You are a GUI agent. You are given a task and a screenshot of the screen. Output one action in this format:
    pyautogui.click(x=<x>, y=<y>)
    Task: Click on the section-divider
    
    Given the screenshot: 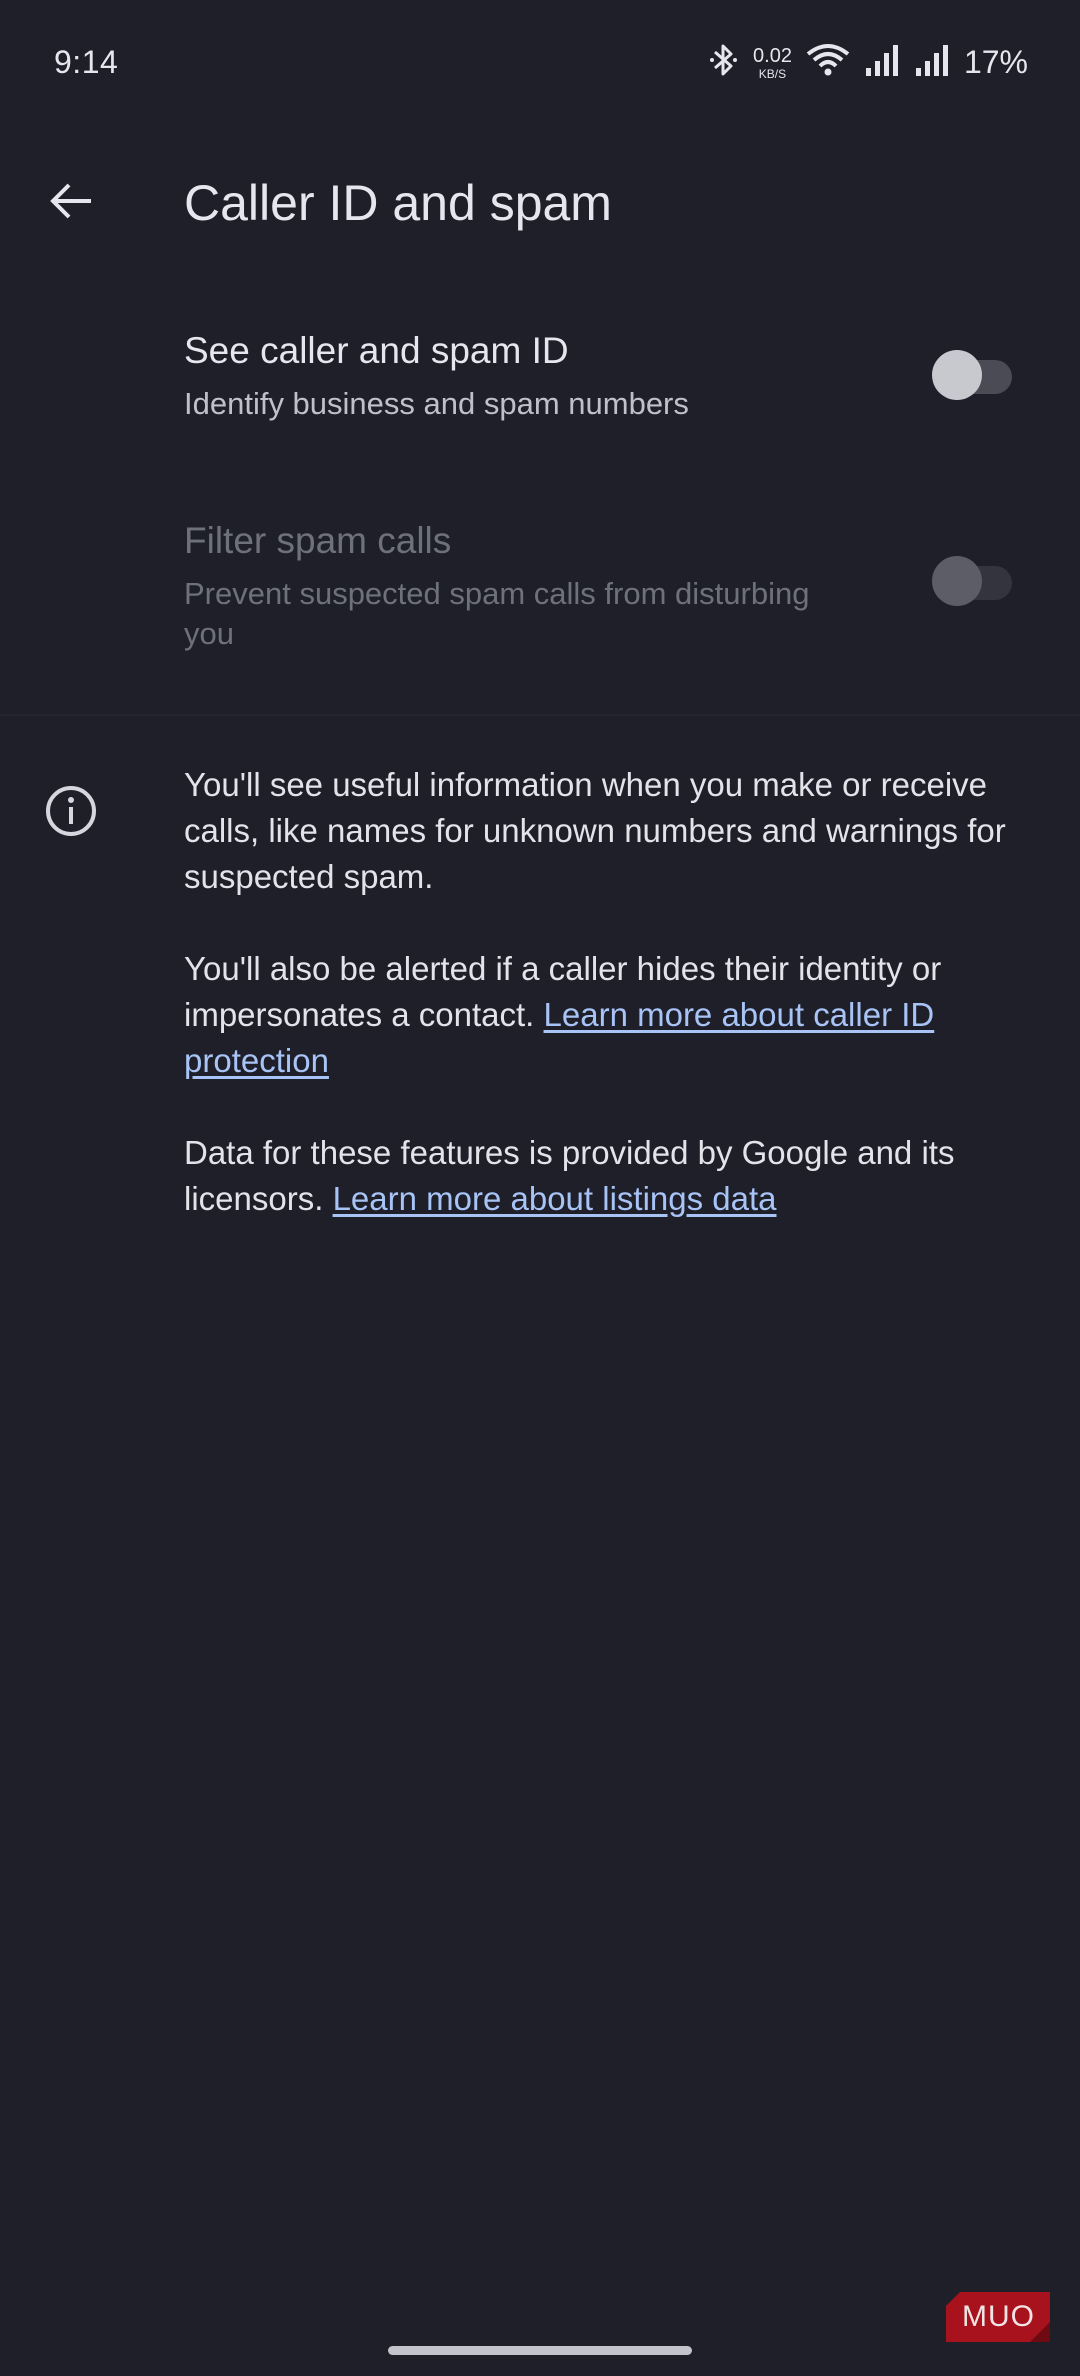 What is the action you would take?
    pyautogui.click(x=540, y=715)
    